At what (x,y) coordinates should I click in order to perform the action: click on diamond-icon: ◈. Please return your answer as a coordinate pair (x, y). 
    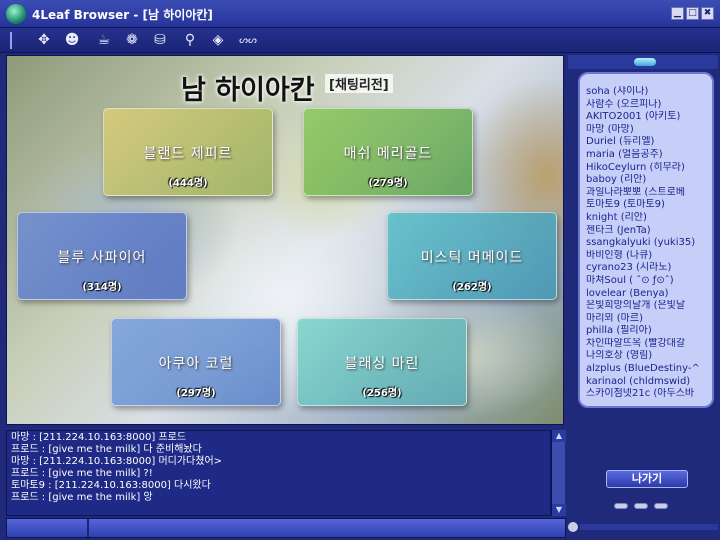
    Looking at the image, I should click on (218, 40).